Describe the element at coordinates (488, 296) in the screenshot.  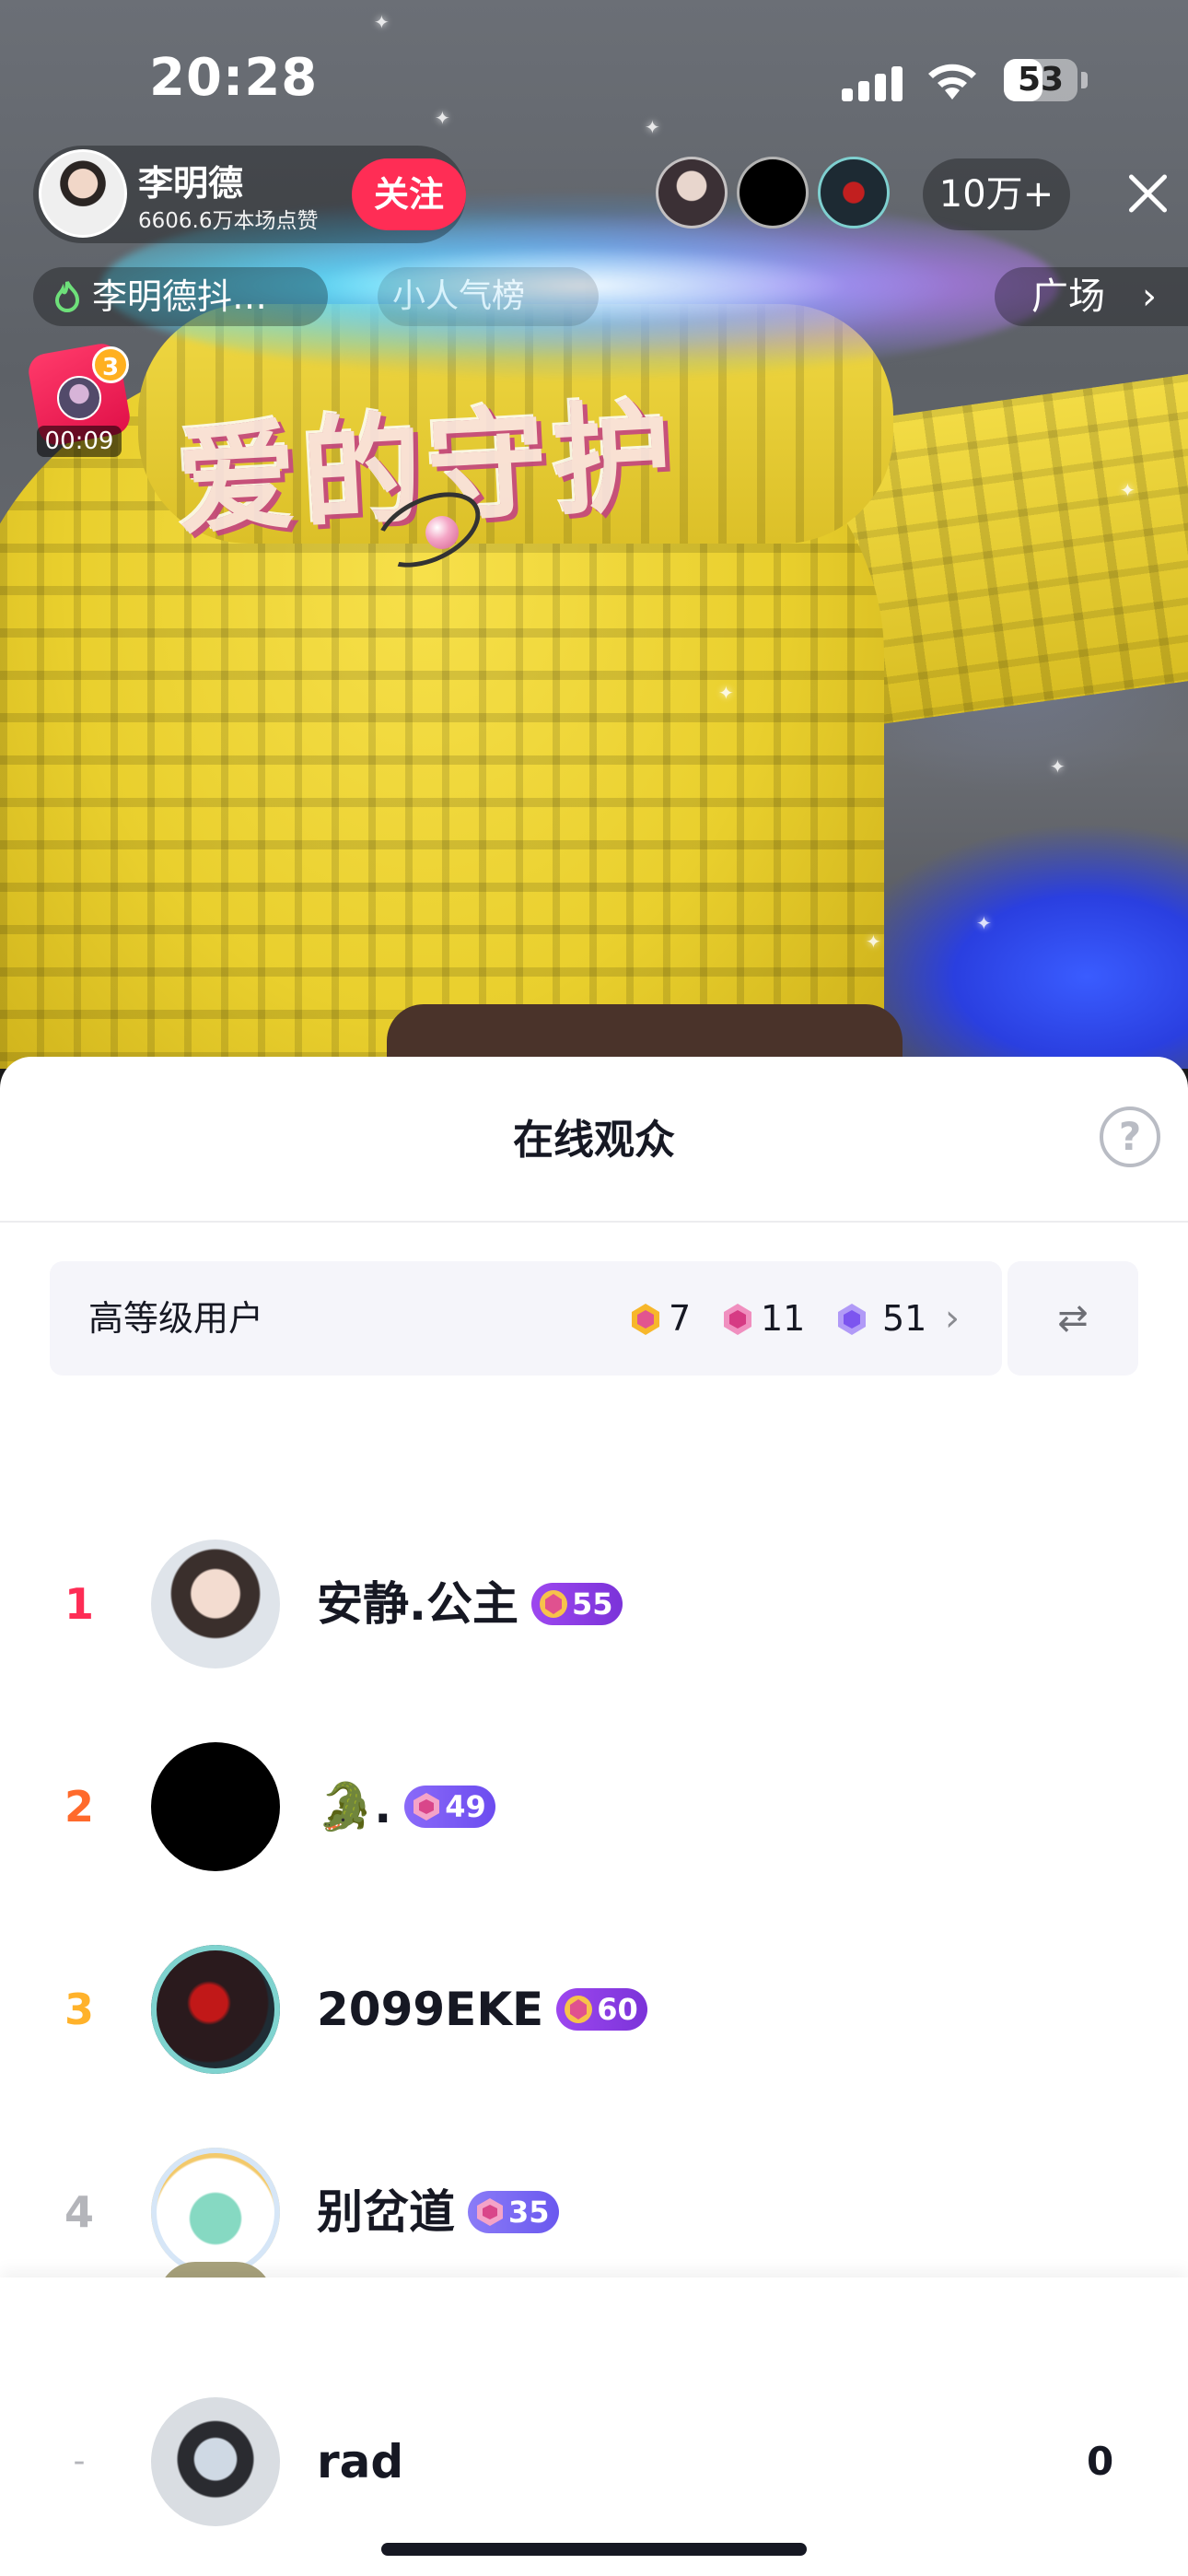
I see `ranking-tag-pill: 小人气榜` at that location.